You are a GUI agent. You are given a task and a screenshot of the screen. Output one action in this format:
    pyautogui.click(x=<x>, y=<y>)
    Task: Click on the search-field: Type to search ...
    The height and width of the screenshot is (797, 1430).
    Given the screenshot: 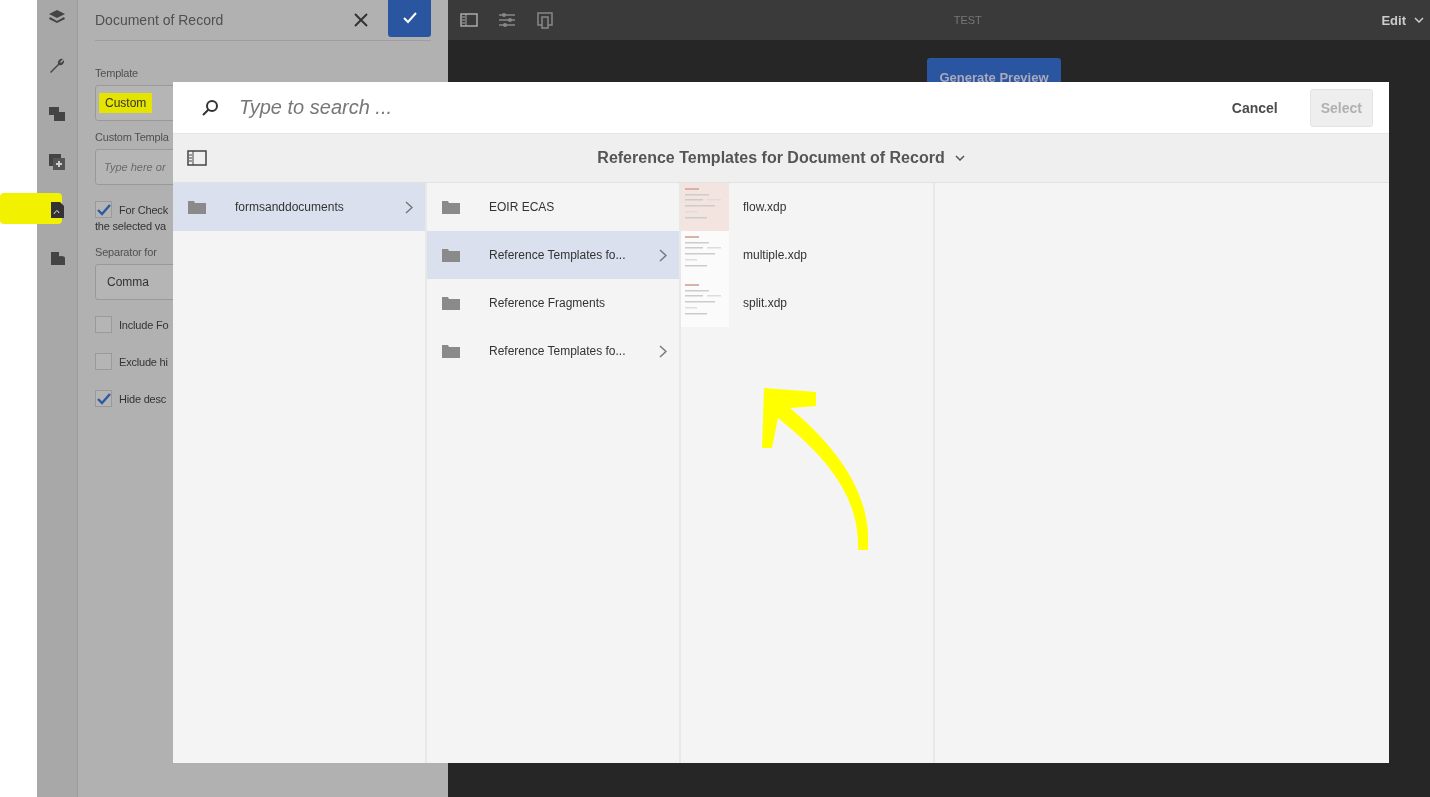 What is the action you would take?
    pyautogui.click(x=690, y=107)
    